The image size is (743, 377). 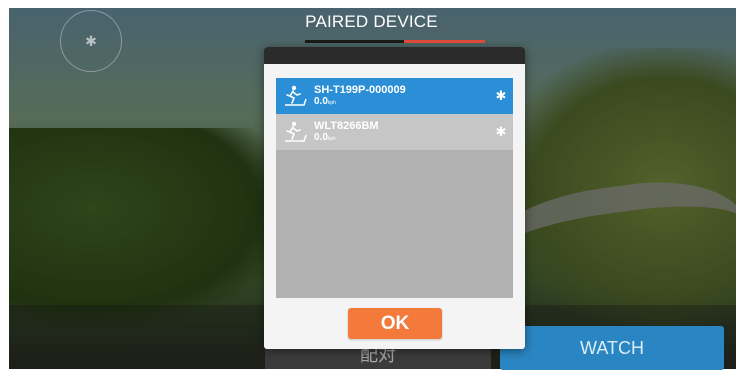 I want to click on device-info: SH-T199P-000009 0.0kph, so click(x=401, y=96).